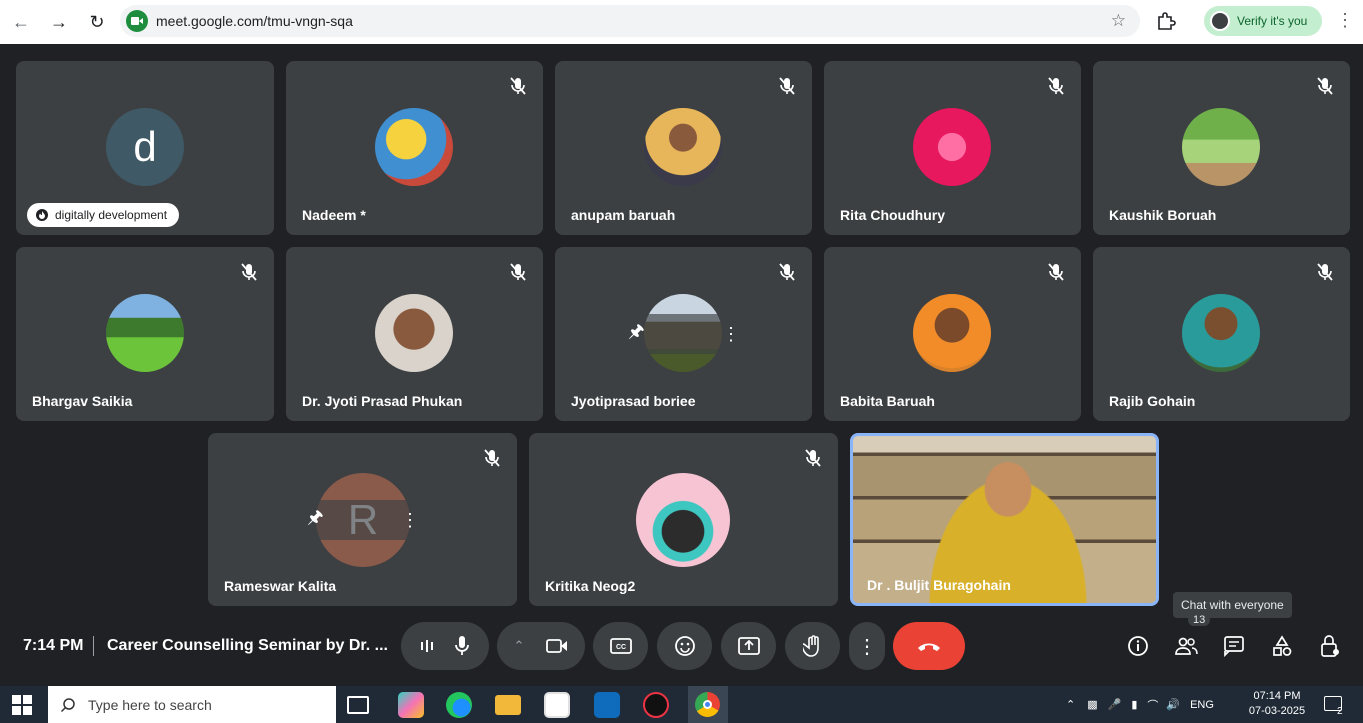  I want to click on reactions-button, so click(684, 646).